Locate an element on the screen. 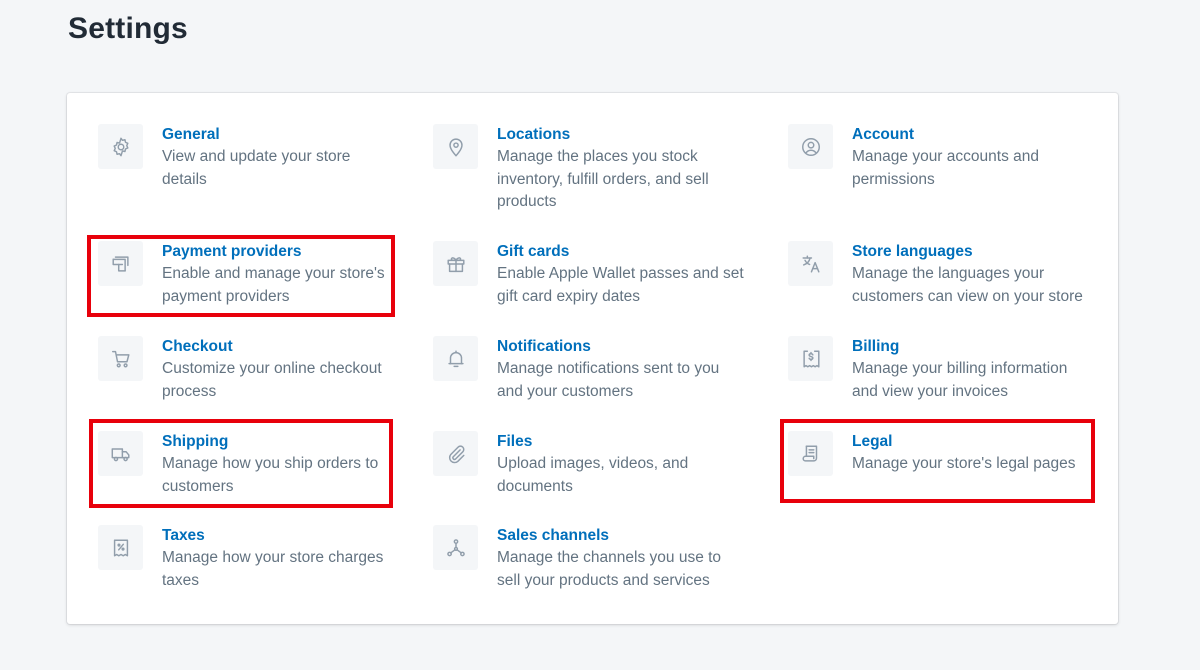 The width and height of the screenshot is (1200, 670). settings-item-title: Account is located at coordinates (883, 134).